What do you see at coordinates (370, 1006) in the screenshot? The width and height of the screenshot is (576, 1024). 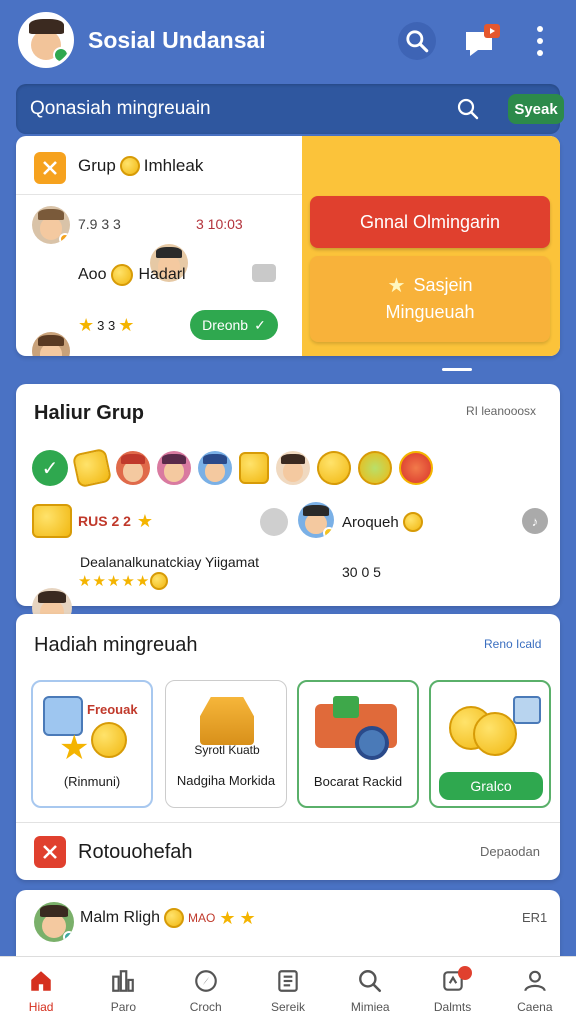 I see `nav-label: Mimiea` at bounding box center [370, 1006].